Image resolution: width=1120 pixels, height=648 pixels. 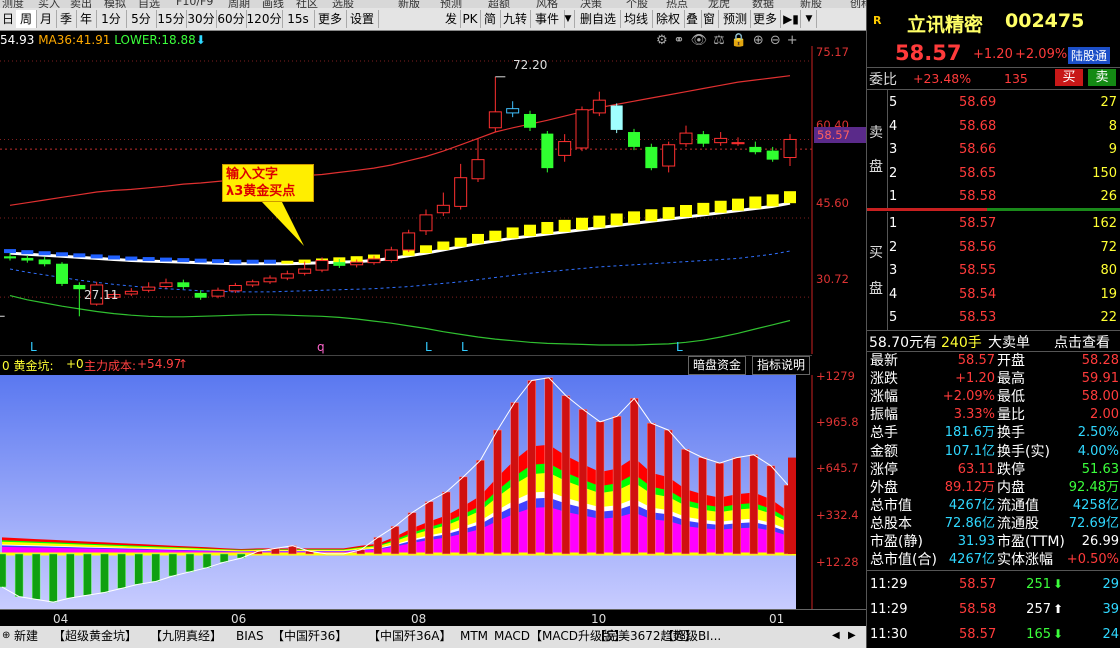 I want to click on menu-item: 周期, so click(x=239, y=4).